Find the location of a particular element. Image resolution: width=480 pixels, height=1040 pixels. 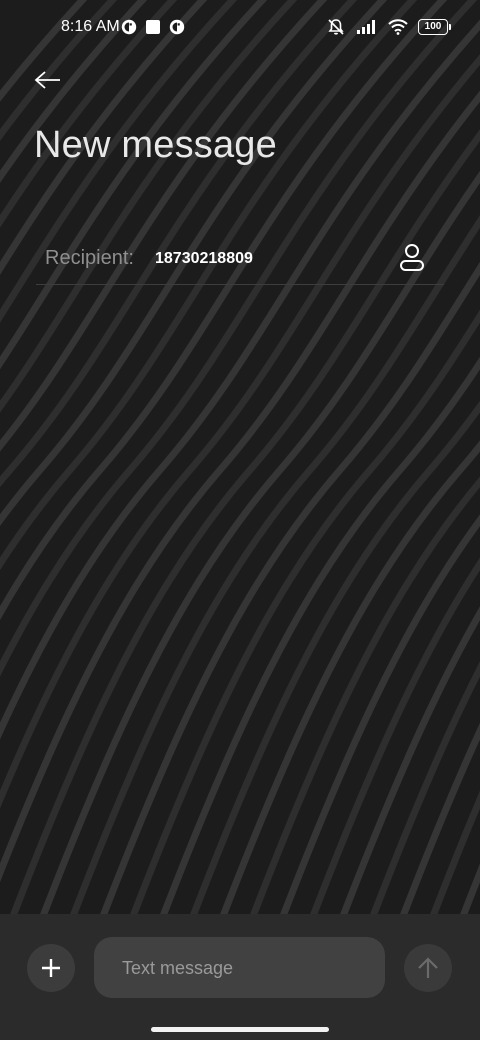

status-time: 8:16 AM is located at coordinates (90, 26).